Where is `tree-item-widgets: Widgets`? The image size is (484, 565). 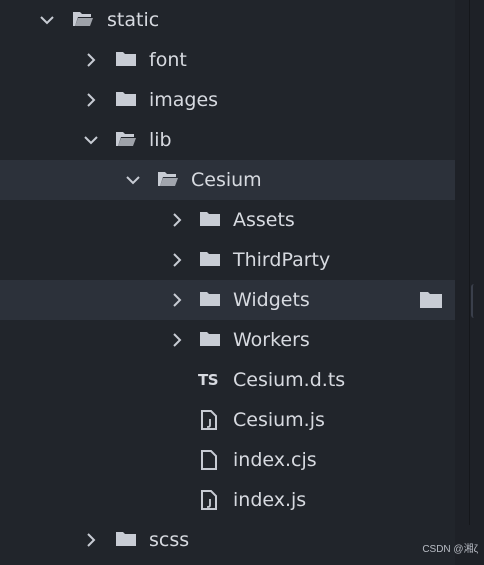
tree-item-widgets: Widgets is located at coordinates (227, 300).